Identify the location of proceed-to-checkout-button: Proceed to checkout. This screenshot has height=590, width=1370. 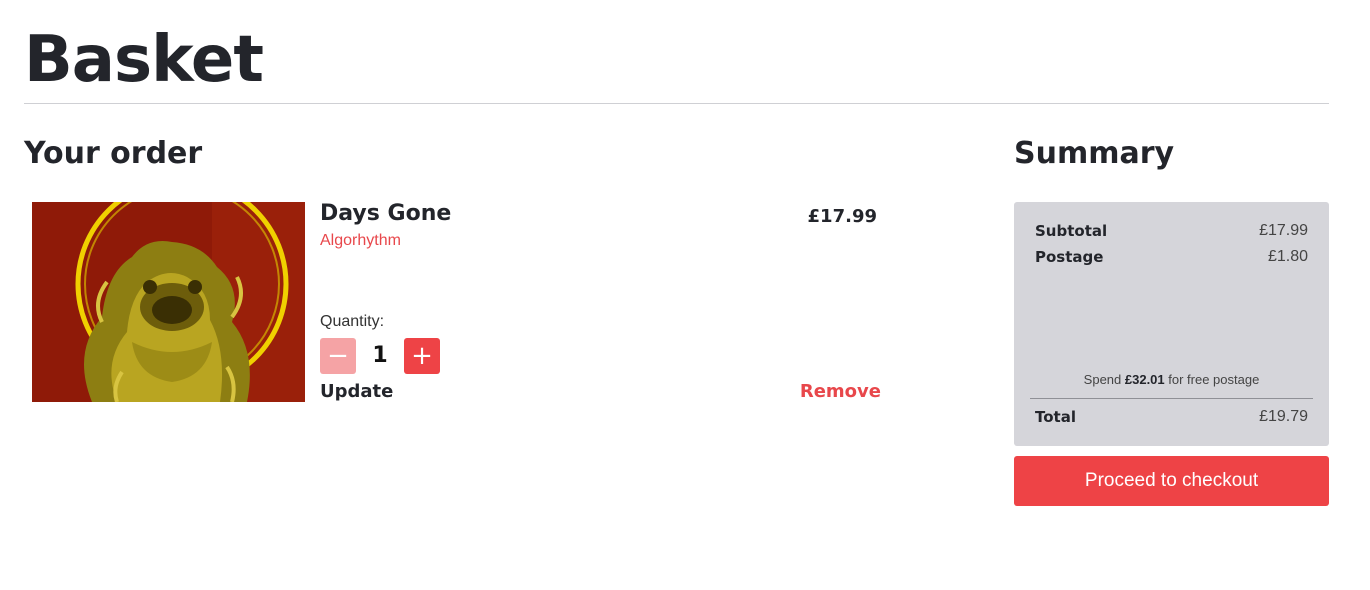
(1171, 481).